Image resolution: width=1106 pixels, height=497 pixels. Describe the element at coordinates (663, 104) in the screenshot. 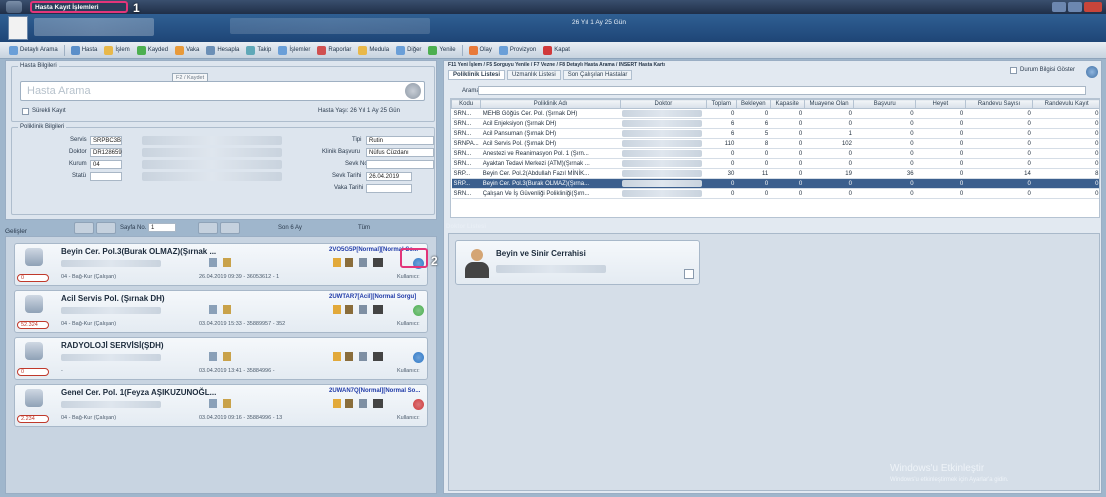

I see `column-header: Doktor` at that location.